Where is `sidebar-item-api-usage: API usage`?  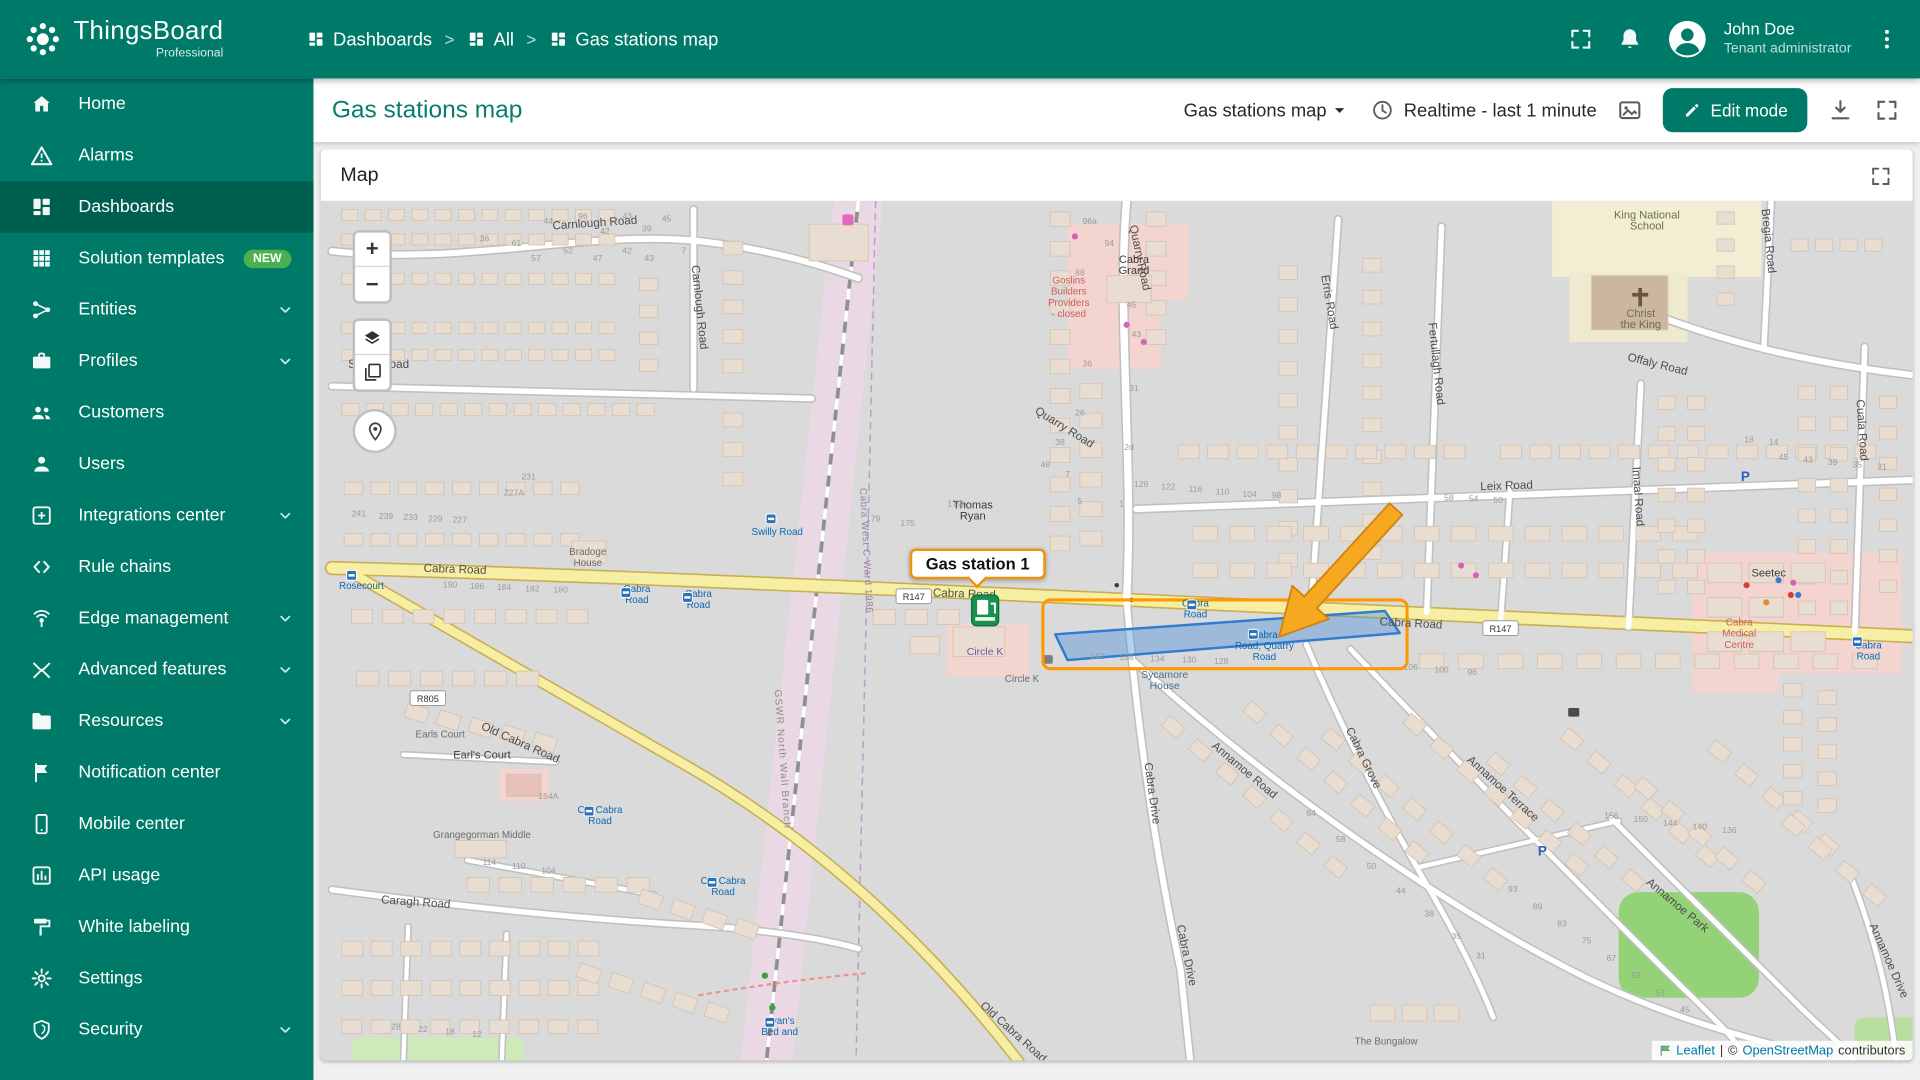 sidebar-item-api-usage: API usage is located at coordinates (156, 875).